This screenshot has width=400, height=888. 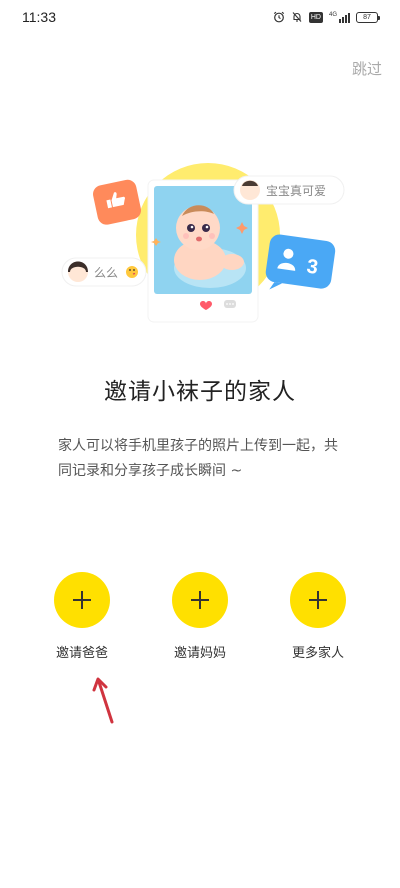 What do you see at coordinates (317, 653) in the screenshot?
I see `invite-more-family-label: 更多家人` at bounding box center [317, 653].